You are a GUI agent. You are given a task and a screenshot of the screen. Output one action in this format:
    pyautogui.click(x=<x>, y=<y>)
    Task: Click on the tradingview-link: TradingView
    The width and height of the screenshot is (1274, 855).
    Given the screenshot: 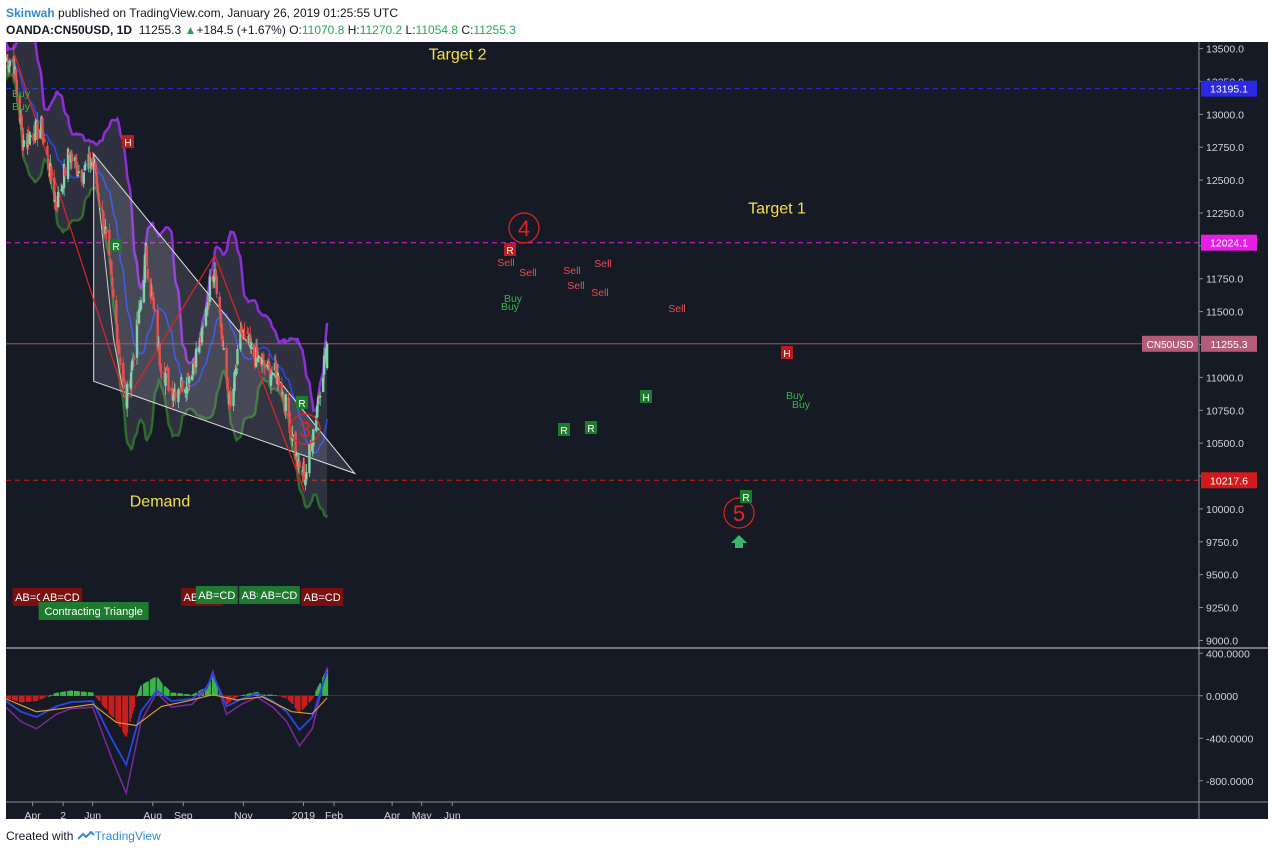 What is the action you would take?
    pyautogui.click(x=128, y=836)
    